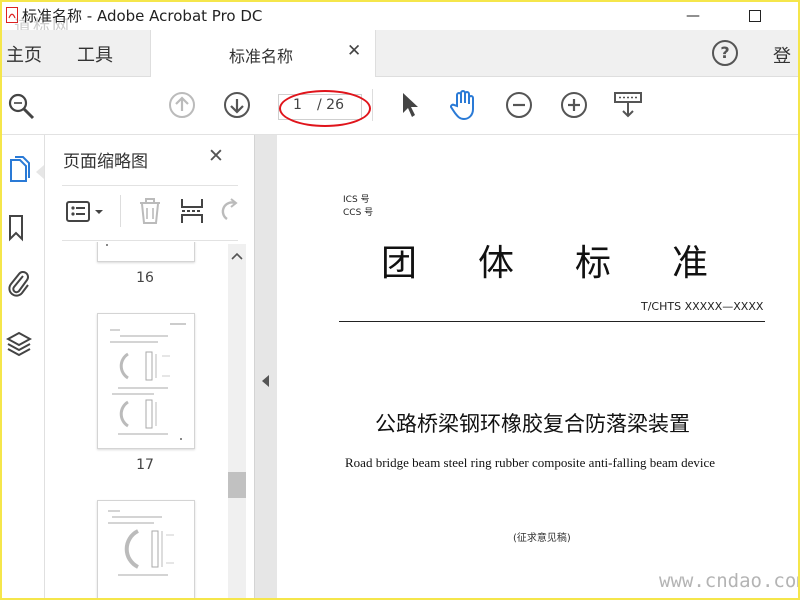  I want to click on maximize-icon, so click(755, 16).